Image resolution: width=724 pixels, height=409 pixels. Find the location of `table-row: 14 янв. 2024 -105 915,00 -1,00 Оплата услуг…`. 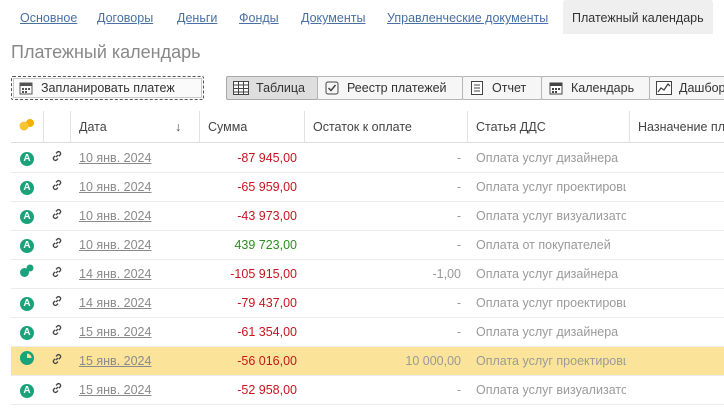

table-row: 14 янв. 2024 -105 915,00 -1,00 Оплата услуг… is located at coordinates (367, 274).